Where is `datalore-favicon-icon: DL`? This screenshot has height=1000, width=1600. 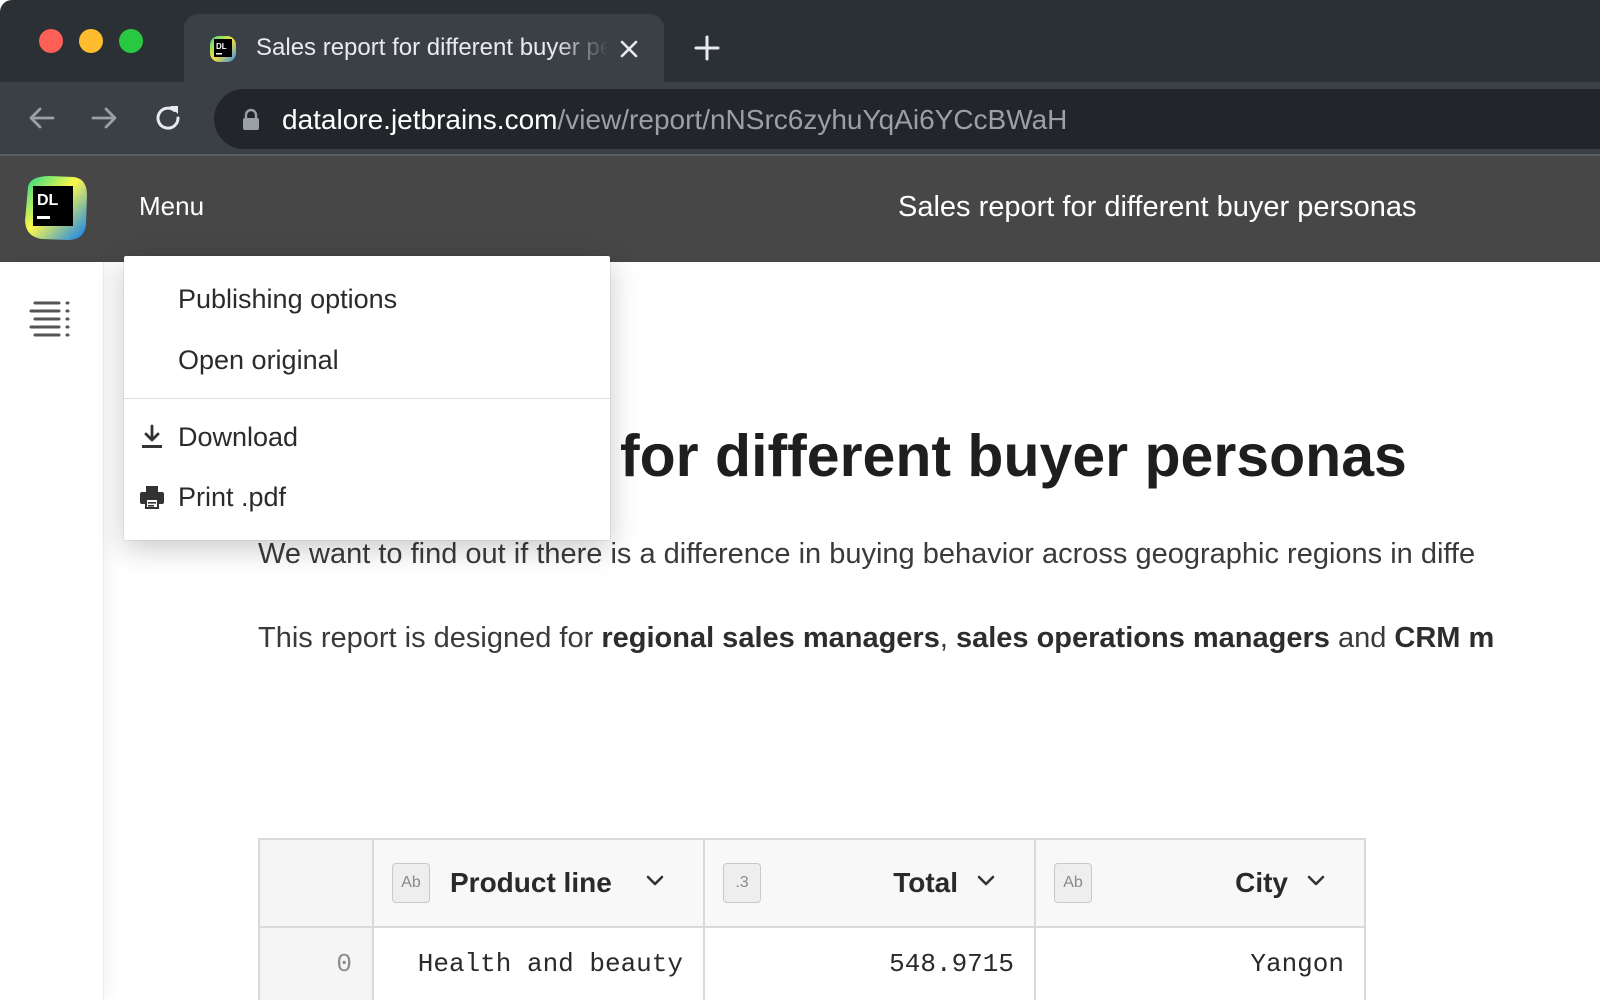 datalore-favicon-icon: DL is located at coordinates (223, 49).